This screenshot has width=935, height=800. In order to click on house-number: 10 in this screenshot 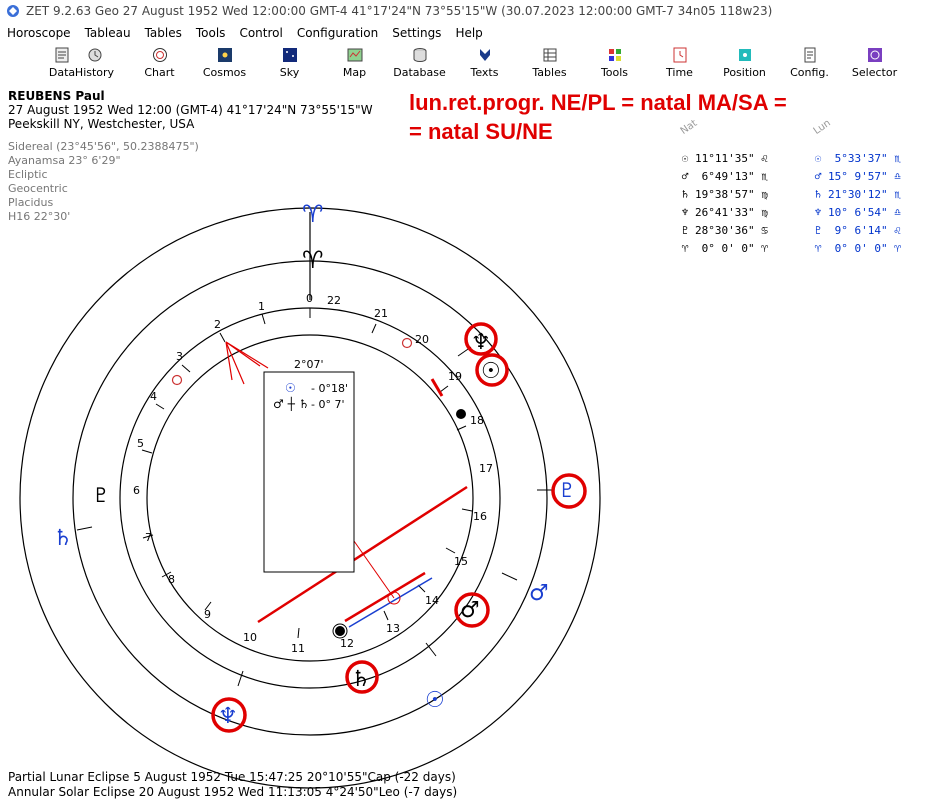, I will do `click(250, 637)`.